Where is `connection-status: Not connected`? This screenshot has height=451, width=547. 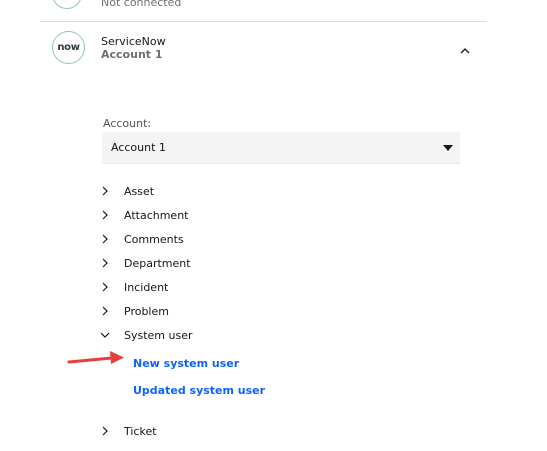 connection-status: Not connected is located at coordinates (141, 4).